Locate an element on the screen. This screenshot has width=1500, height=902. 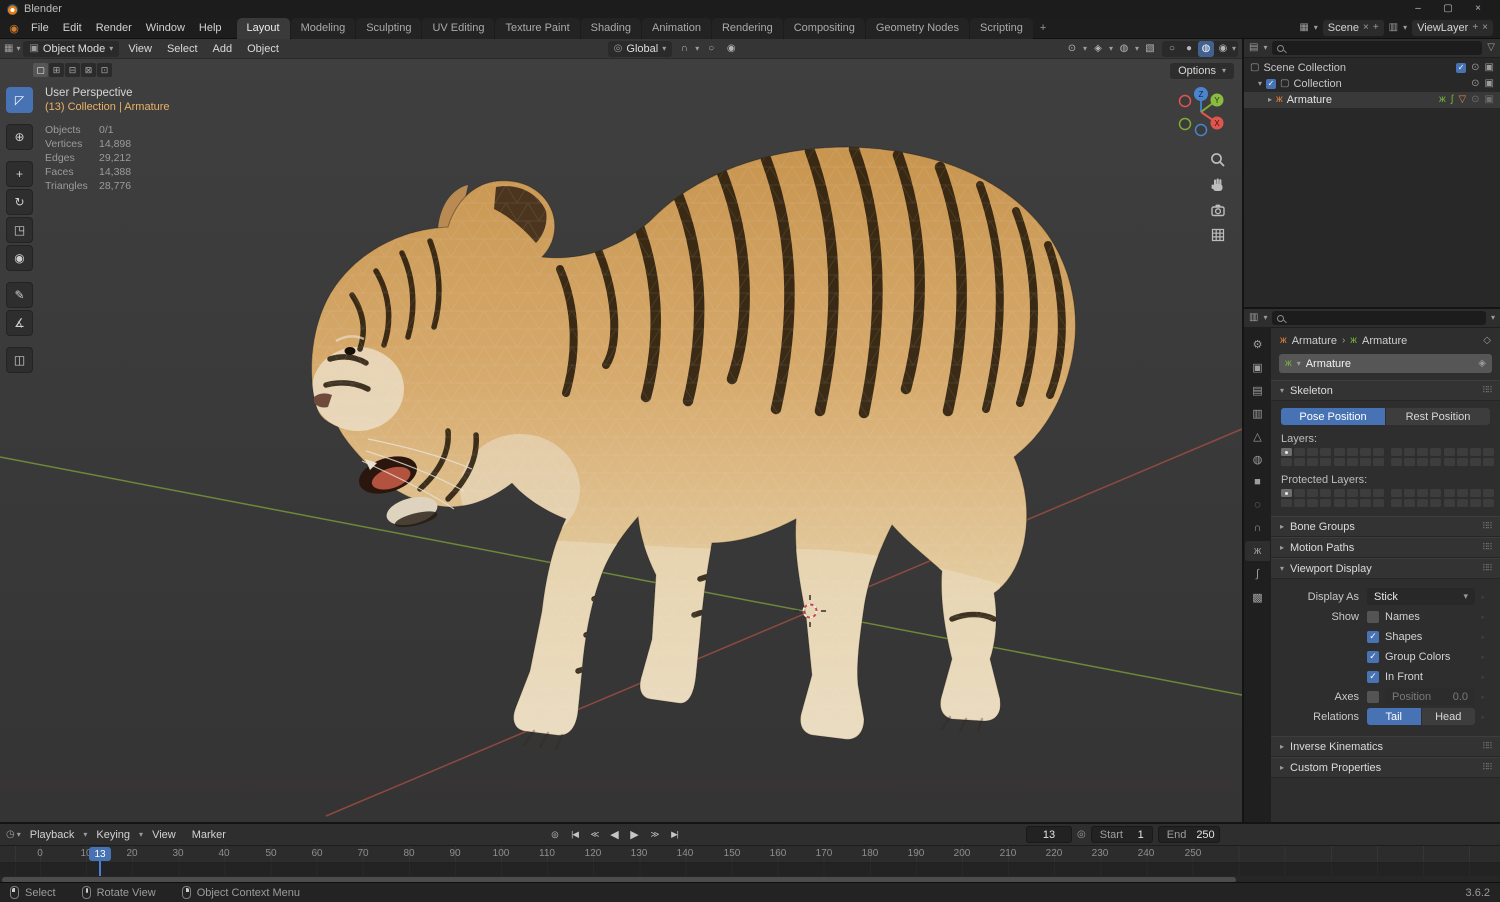
maximize-button: ▢ is located at coordinates (1448, 9).